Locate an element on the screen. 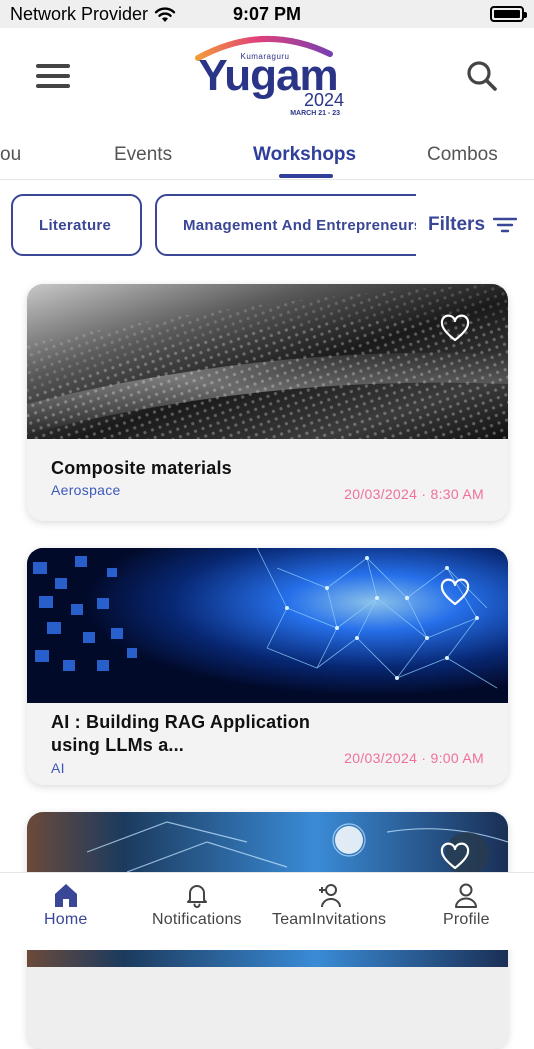 This screenshot has width=534, height=1049. card-image-carbon-fiber is located at coordinates (267, 361).